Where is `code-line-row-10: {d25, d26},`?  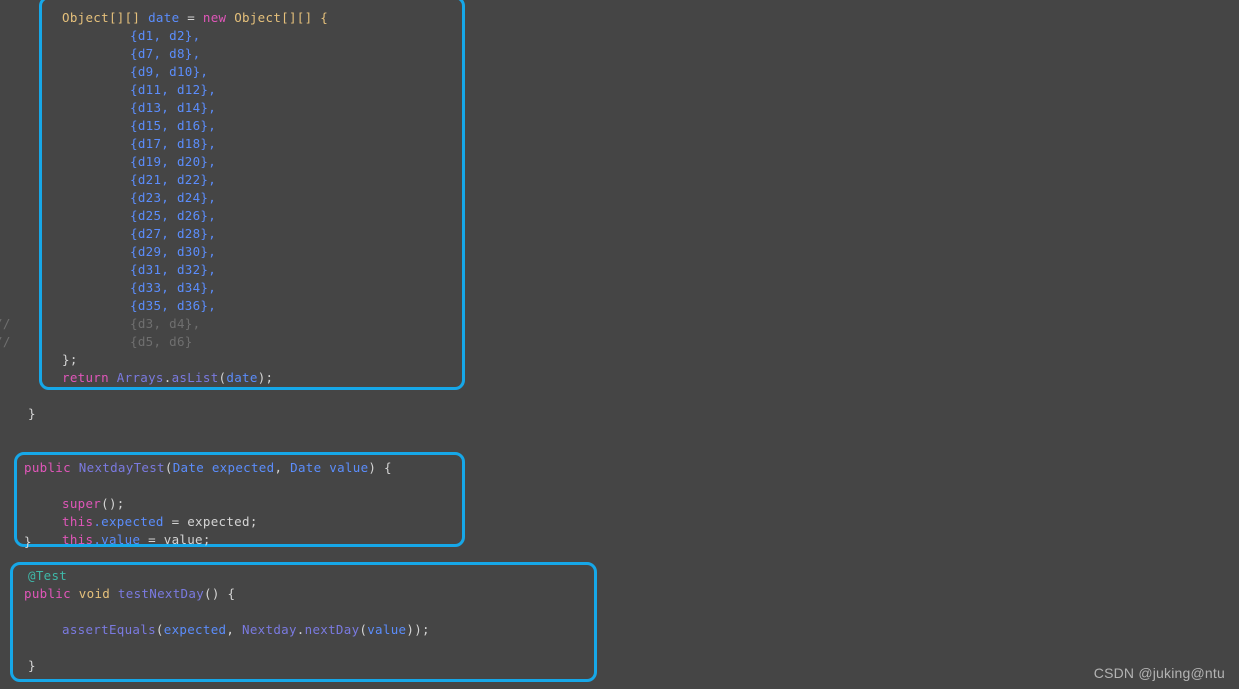
code-line-row-10: {d25, d26}, is located at coordinates (173, 215).